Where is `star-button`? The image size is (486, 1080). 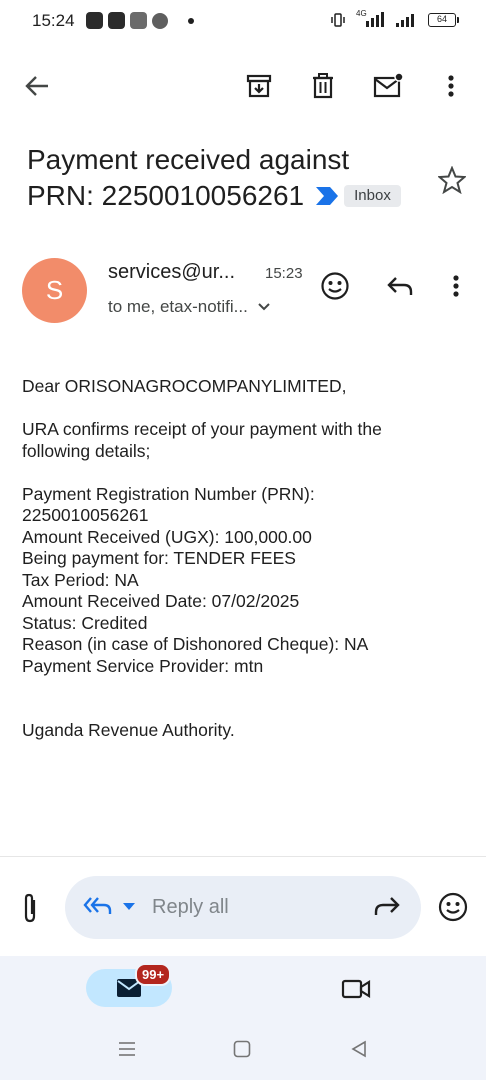 star-button is located at coordinates (452, 182).